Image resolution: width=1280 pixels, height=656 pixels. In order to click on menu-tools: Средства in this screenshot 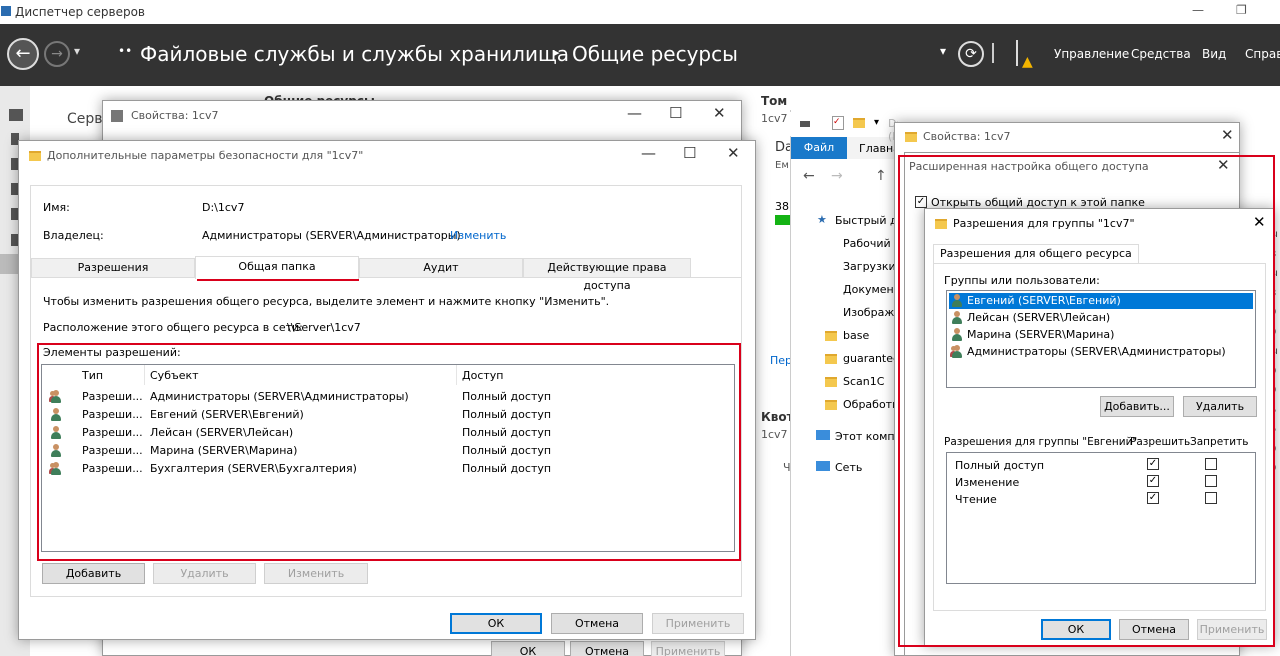, I will do `click(1161, 54)`.